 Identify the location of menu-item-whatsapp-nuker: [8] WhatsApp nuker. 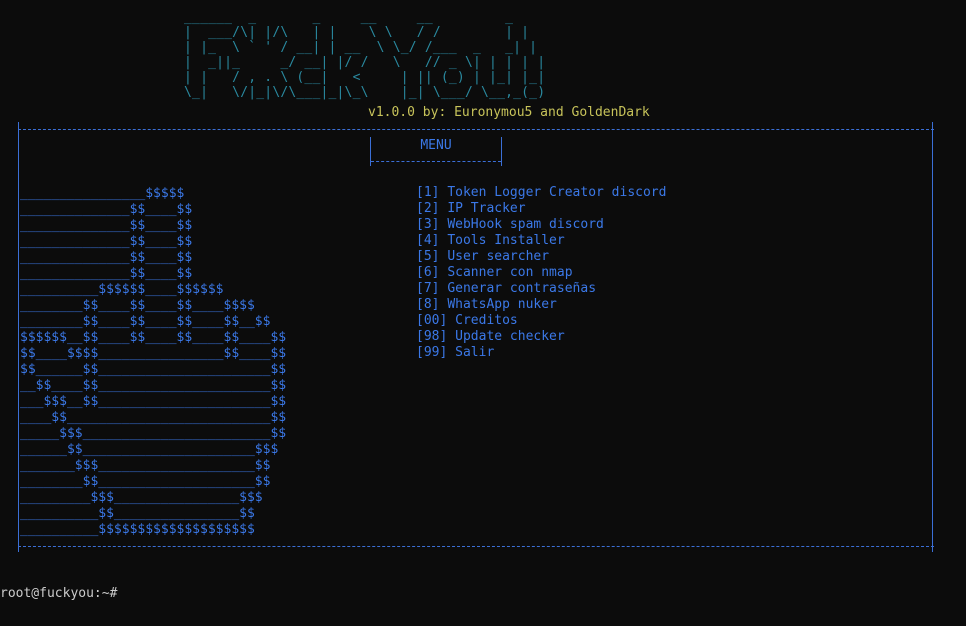
(541, 305).